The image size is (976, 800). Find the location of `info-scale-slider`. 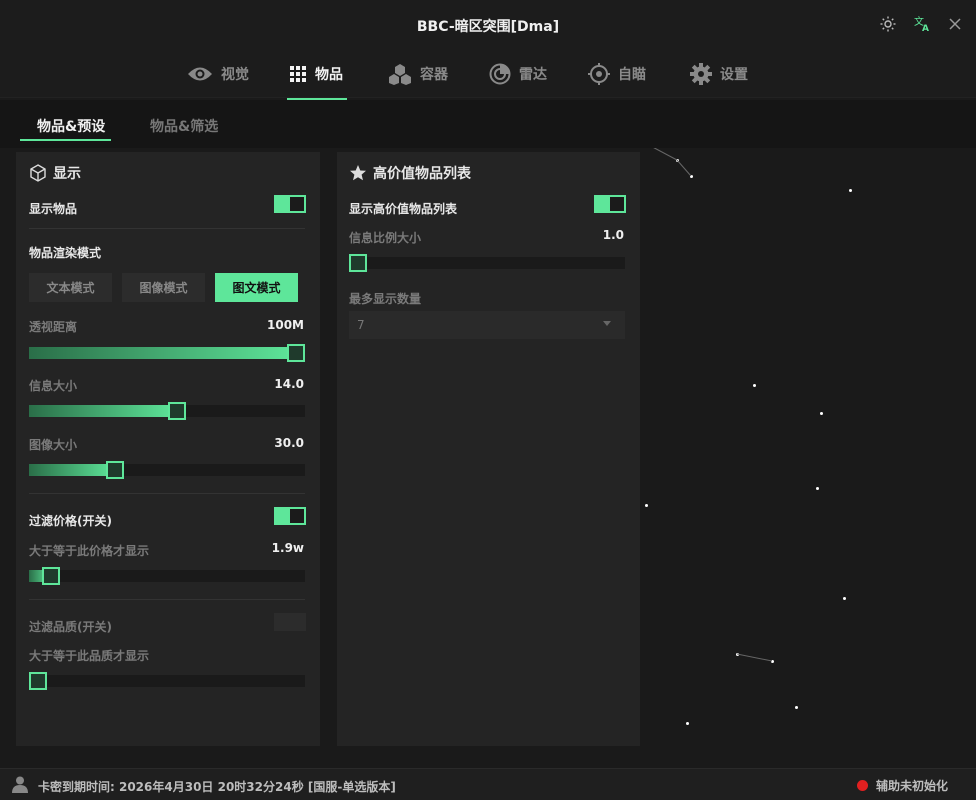

info-scale-slider is located at coordinates (487, 263).